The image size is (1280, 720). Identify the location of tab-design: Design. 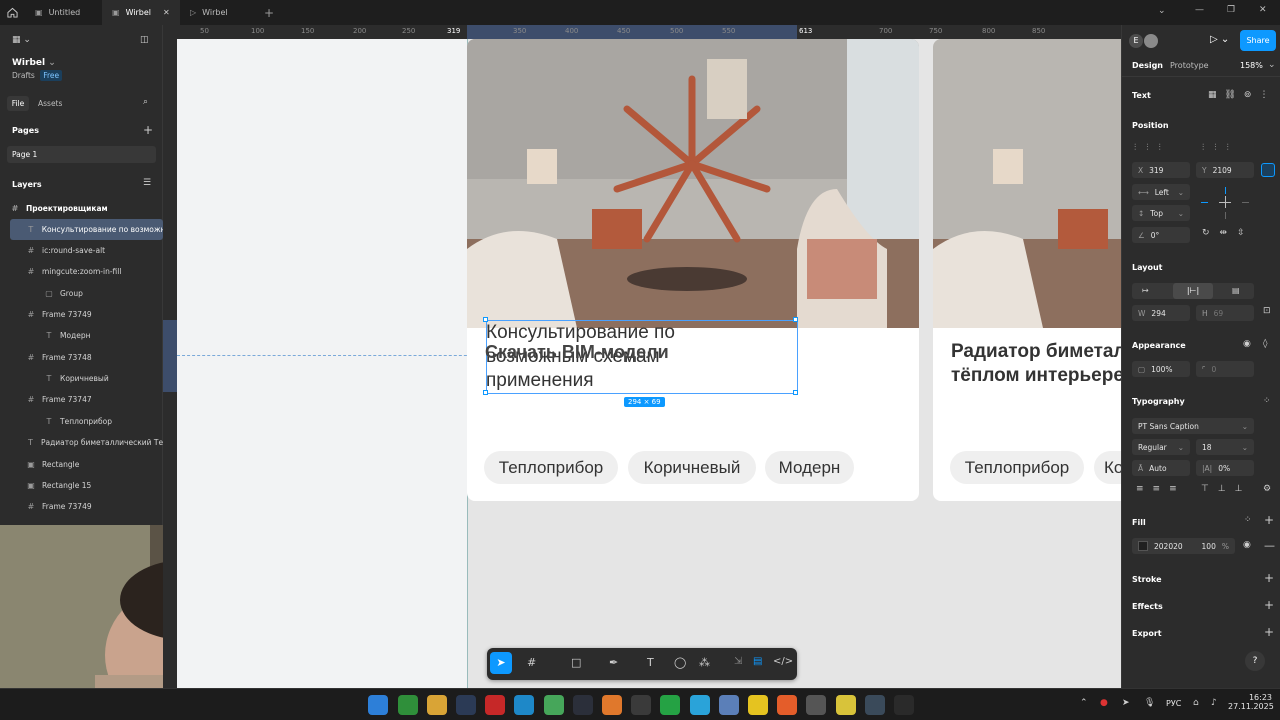
(1147, 65).